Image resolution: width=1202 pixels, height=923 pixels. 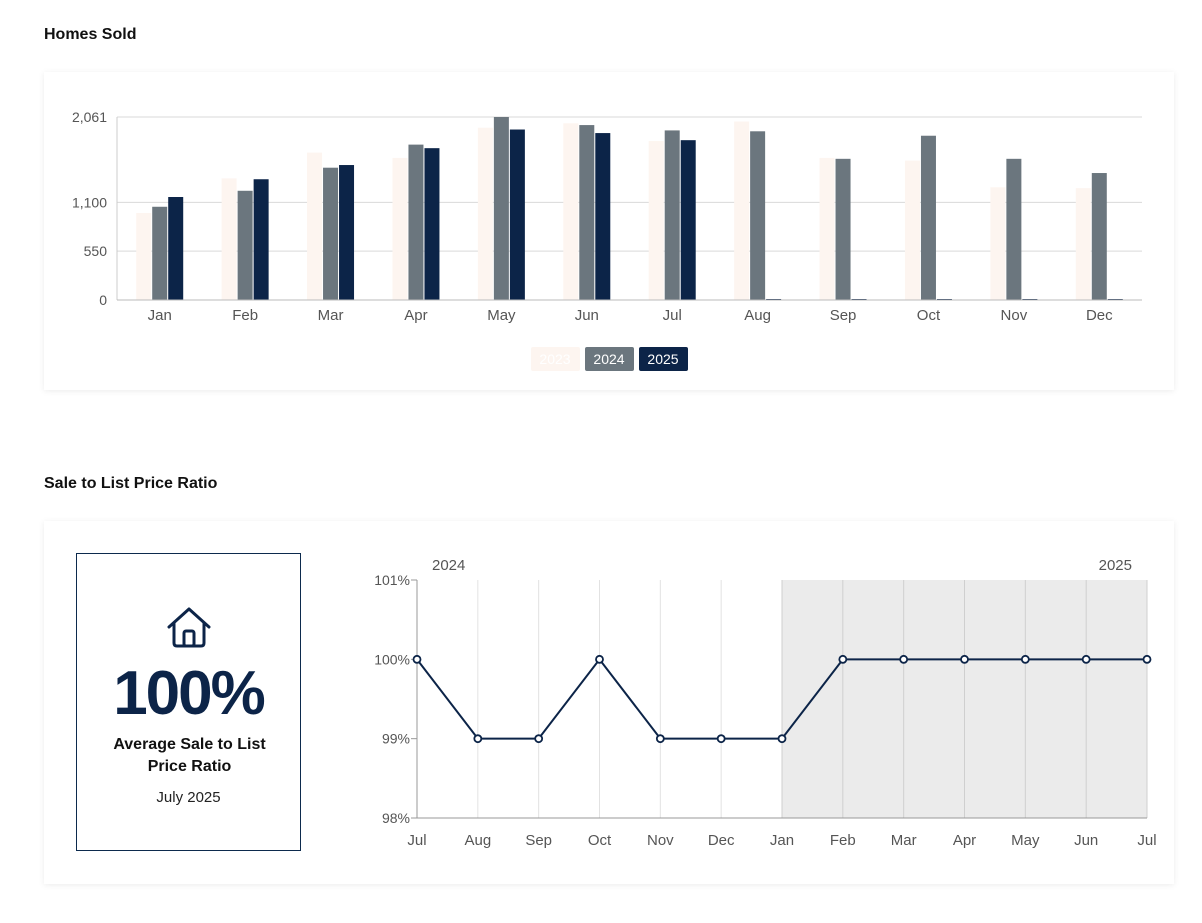 What do you see at coordinates (827, 228) in the screenshot?
I see `bar-2023-sep` at bounding box center [827, 228].